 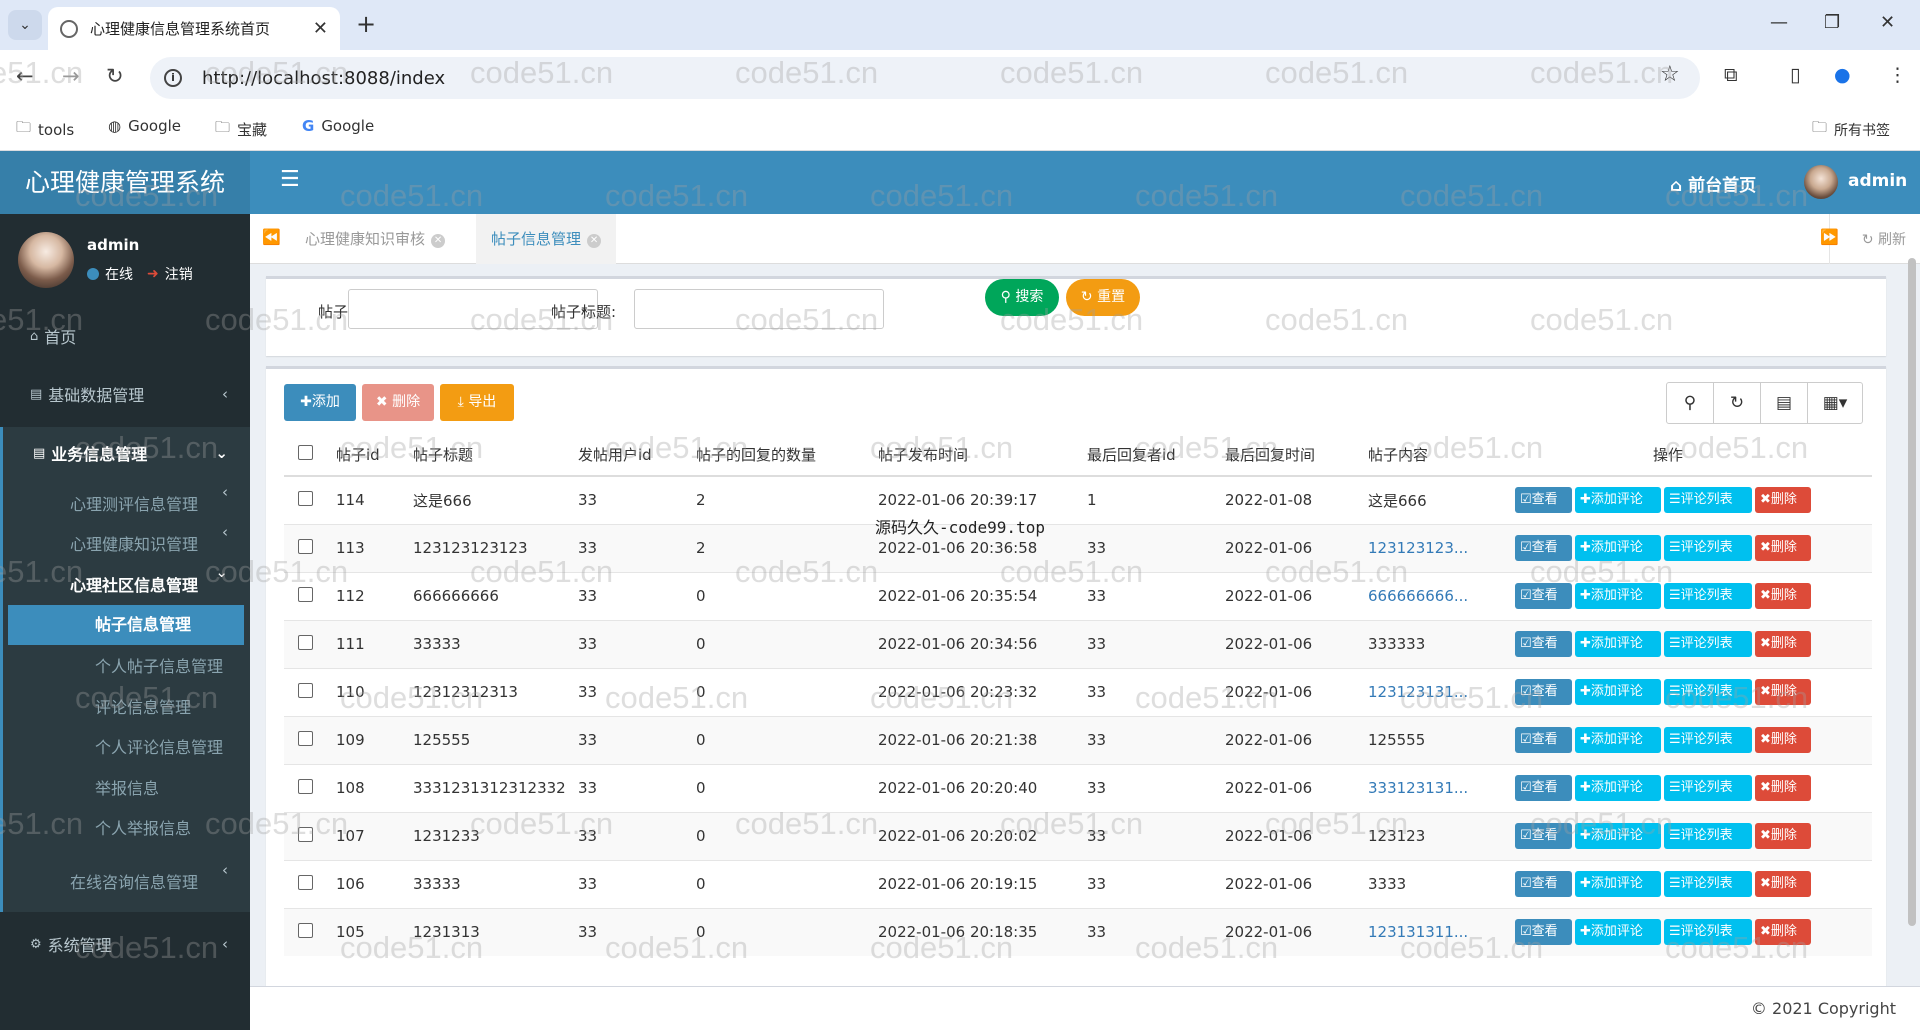 I want to click on table-refresh-icon: ↻, so click(x=1737, y=403).